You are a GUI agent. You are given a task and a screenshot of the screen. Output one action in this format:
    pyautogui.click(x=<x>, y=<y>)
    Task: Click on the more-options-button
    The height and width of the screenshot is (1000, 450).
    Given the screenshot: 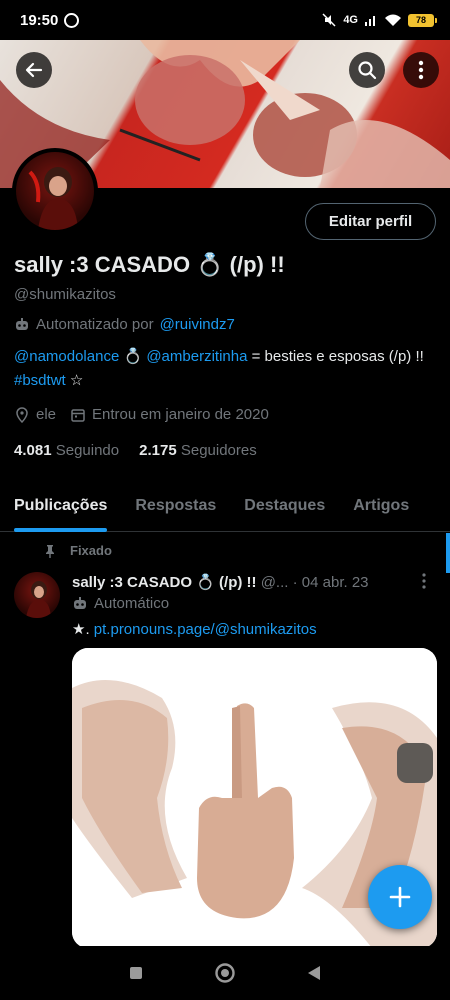 What is the action you would take?
    pyautogui.click(x=421, y=70)
    